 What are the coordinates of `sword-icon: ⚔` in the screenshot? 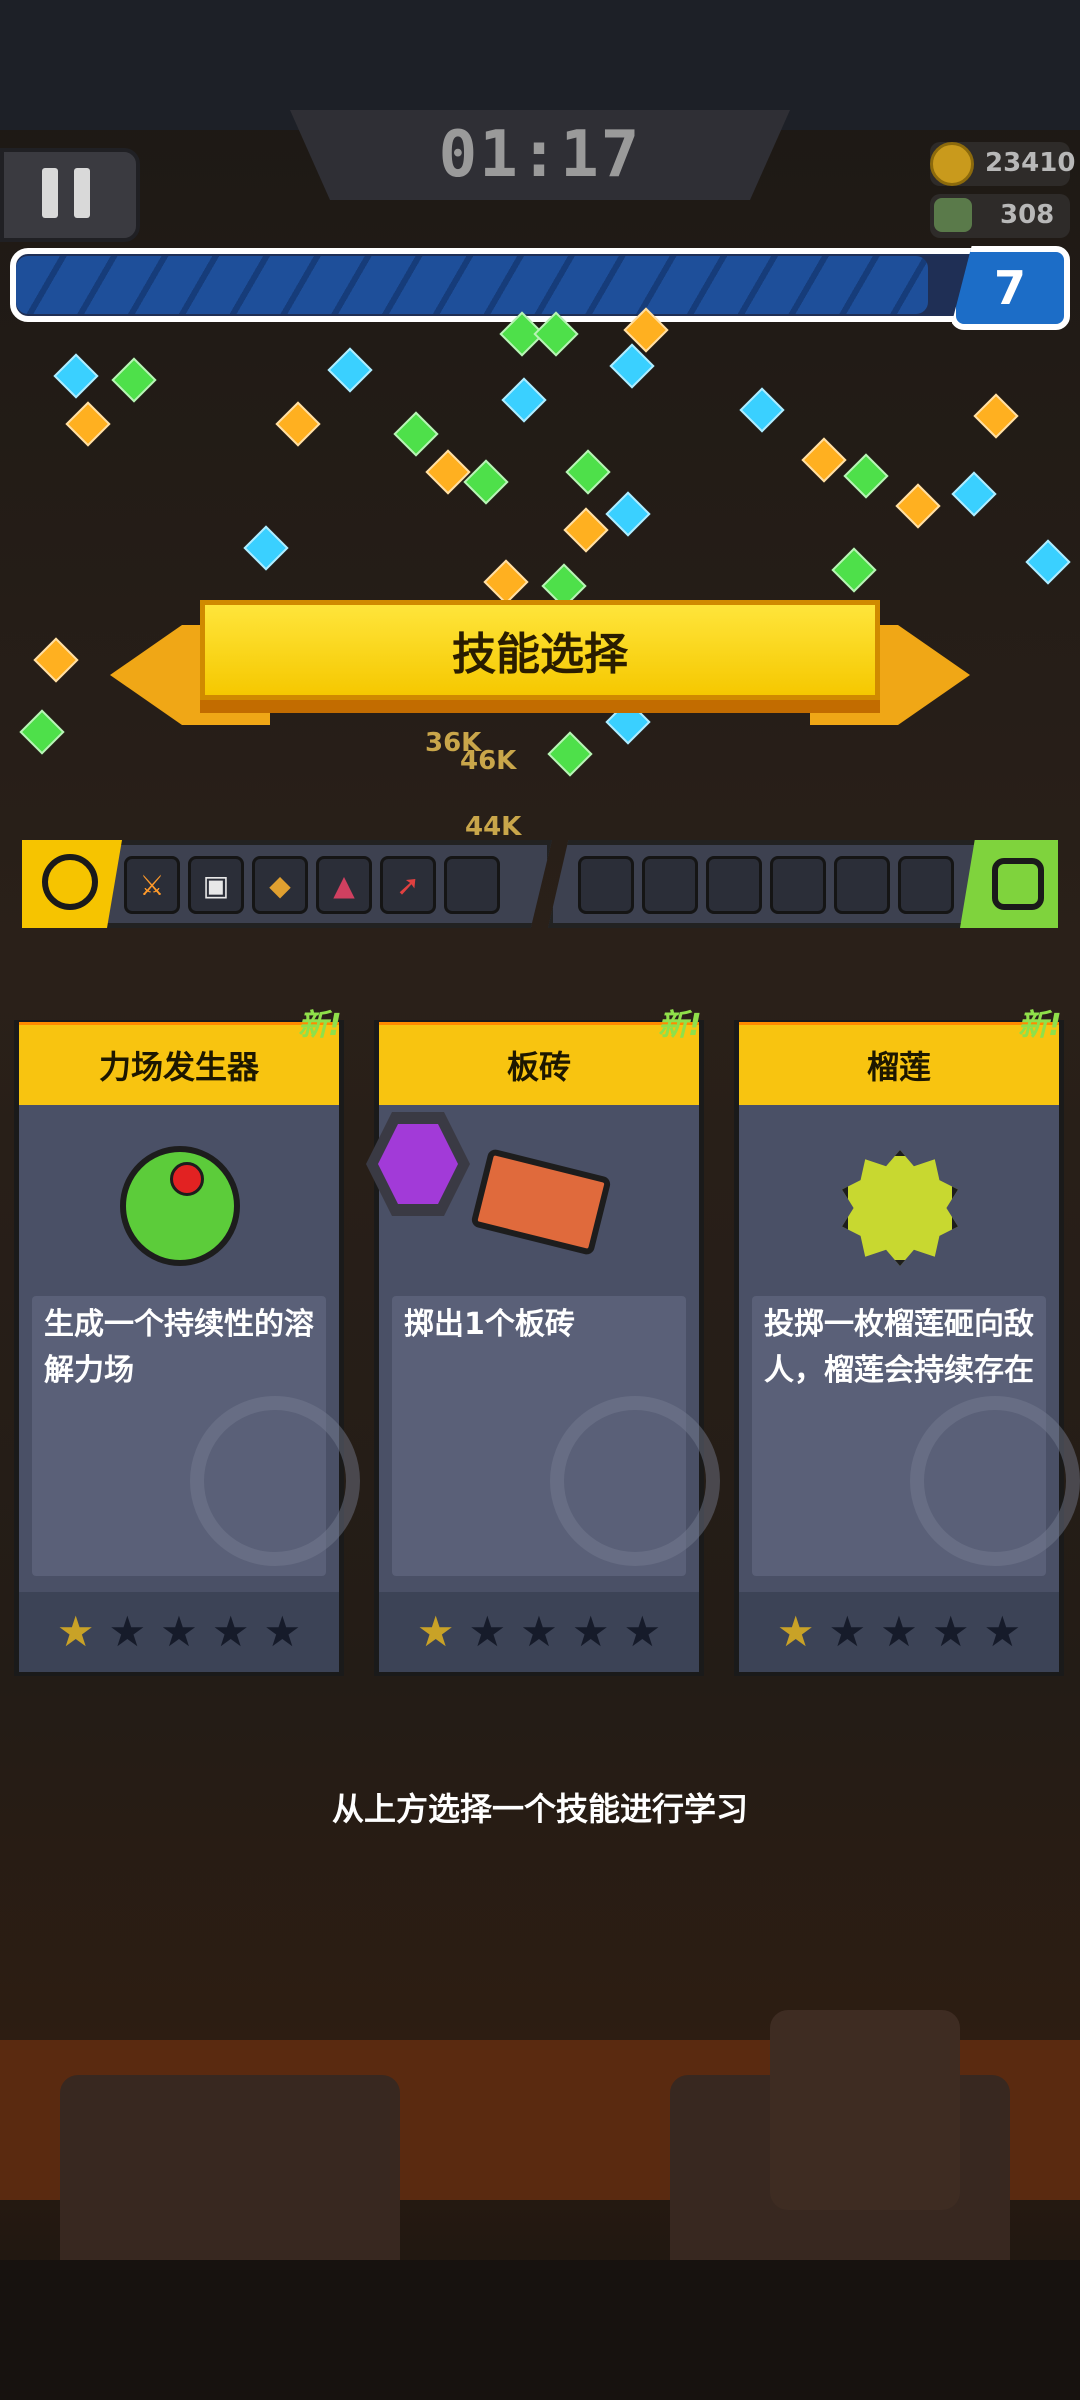 It's located at (152, 885).